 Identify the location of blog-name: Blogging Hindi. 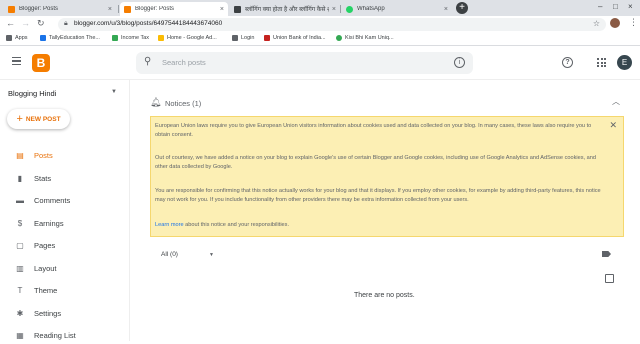
(32, 93).